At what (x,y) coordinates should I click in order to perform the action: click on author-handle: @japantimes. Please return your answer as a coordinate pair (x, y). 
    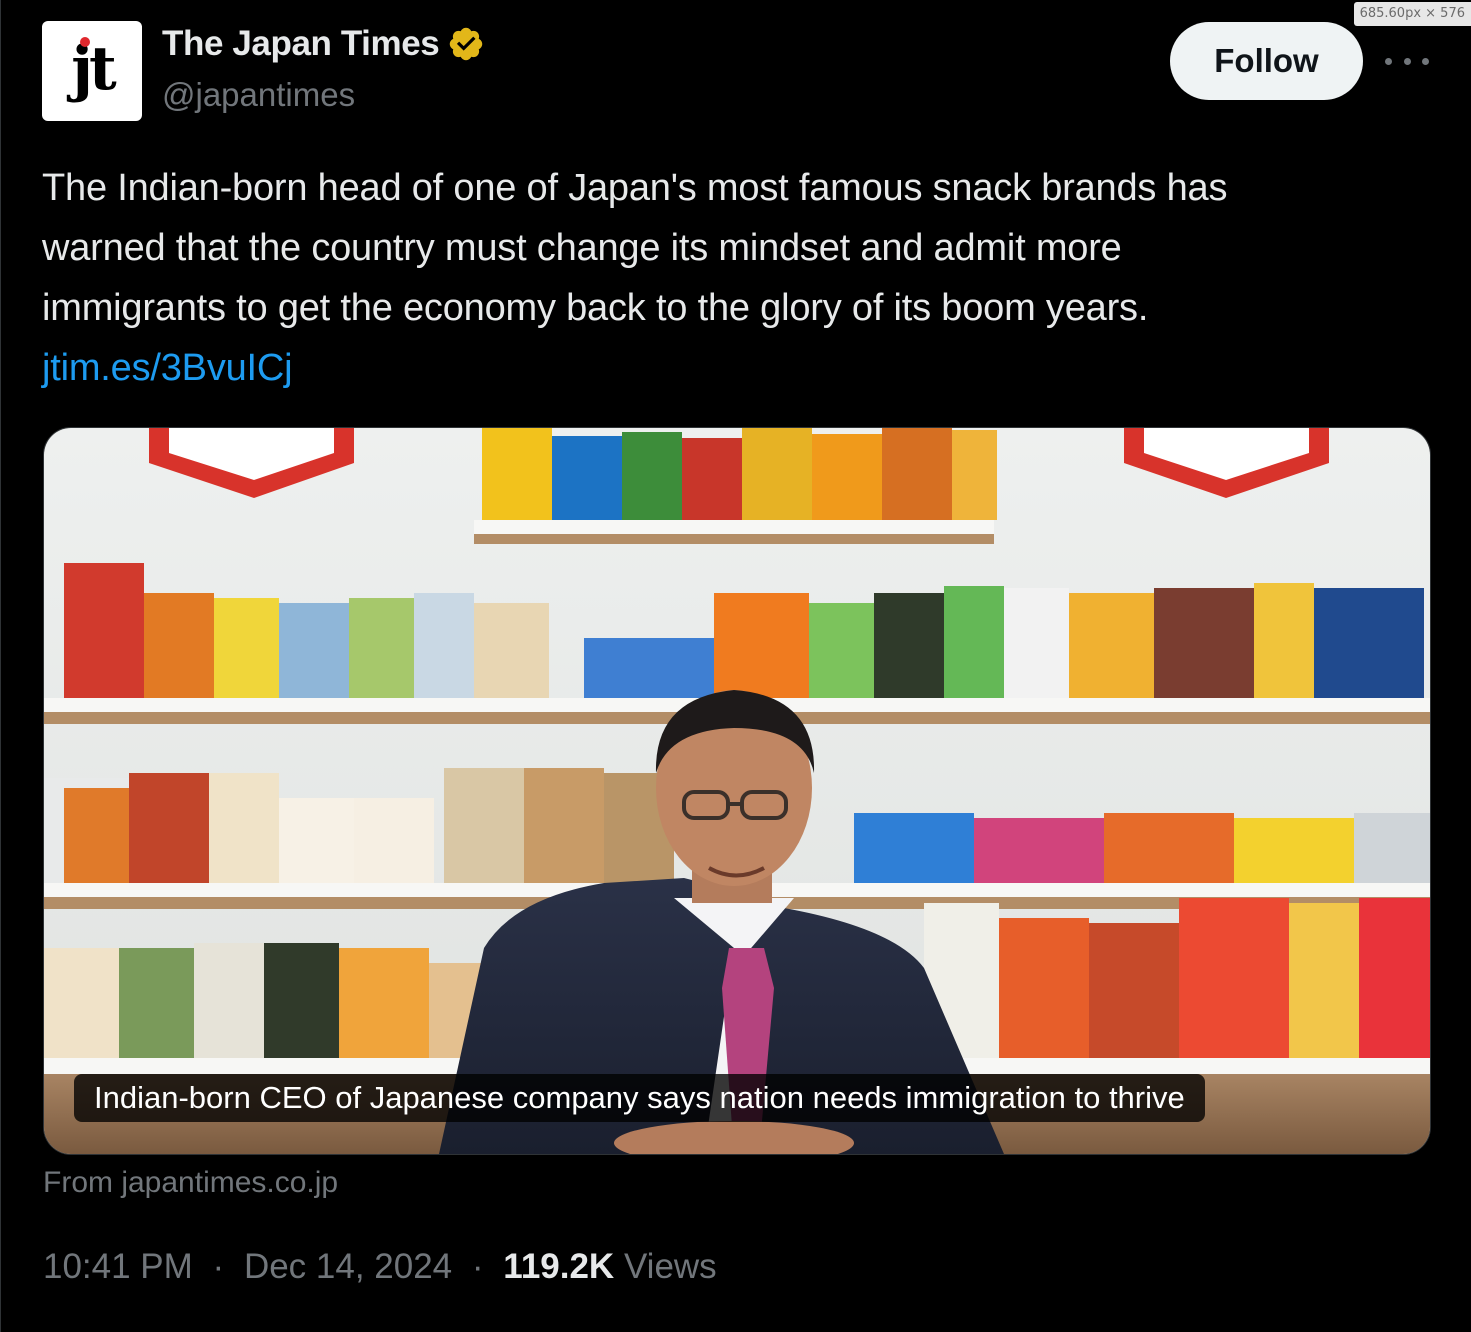
    Looking at the image, I should click on (258, 95).